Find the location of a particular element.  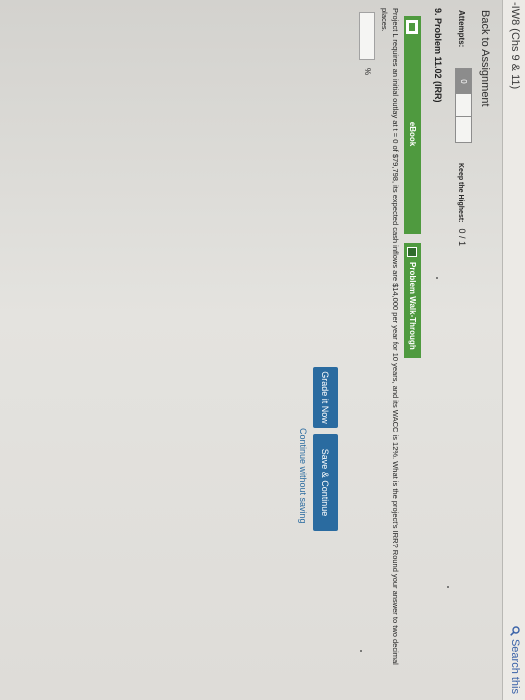

ebook-label: eBook is located at coordinates (412, 134).